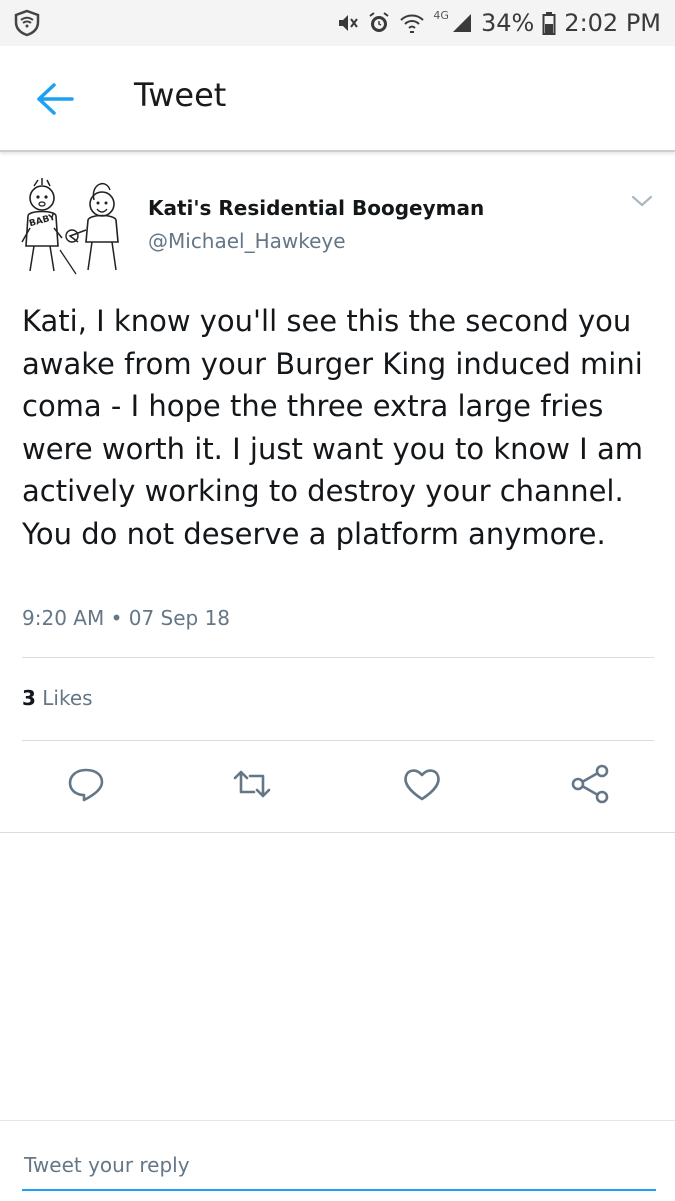 This screenshot has height=1201, width=675. Describe the element at coordinates (507, 23) in the screenshot. I see `battery-percent: 34%` at that location.